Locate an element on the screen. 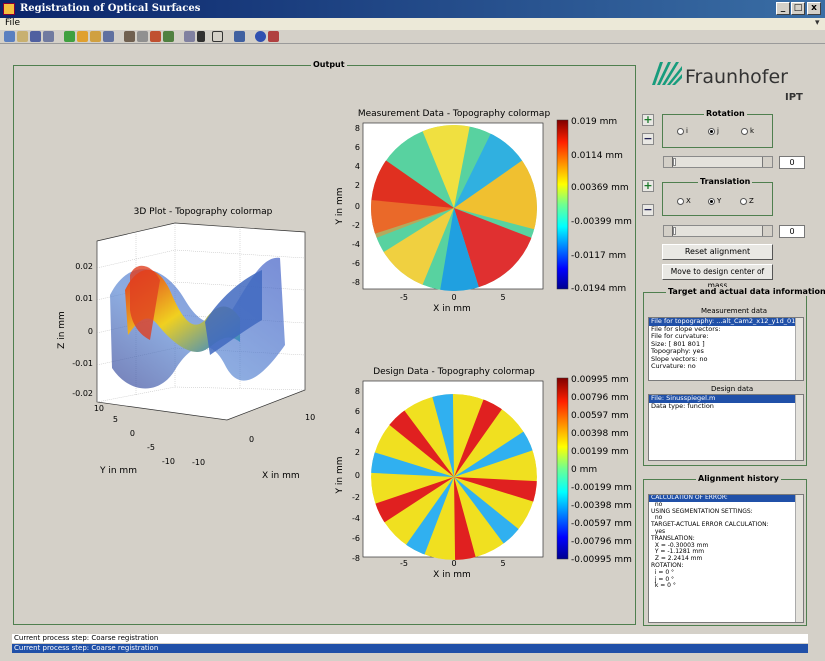 Image resolution: width=825 pixels, height=661 pixels. design-data-list: File: Sinusspiegel.m Data type: function is located at coordinates (726, 427).